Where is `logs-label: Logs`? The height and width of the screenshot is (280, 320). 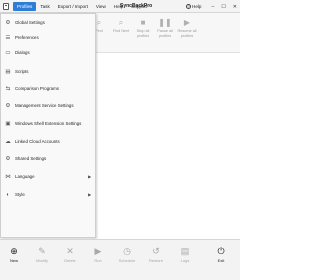 logs-label: Logs is located at coordinates (185, 260).